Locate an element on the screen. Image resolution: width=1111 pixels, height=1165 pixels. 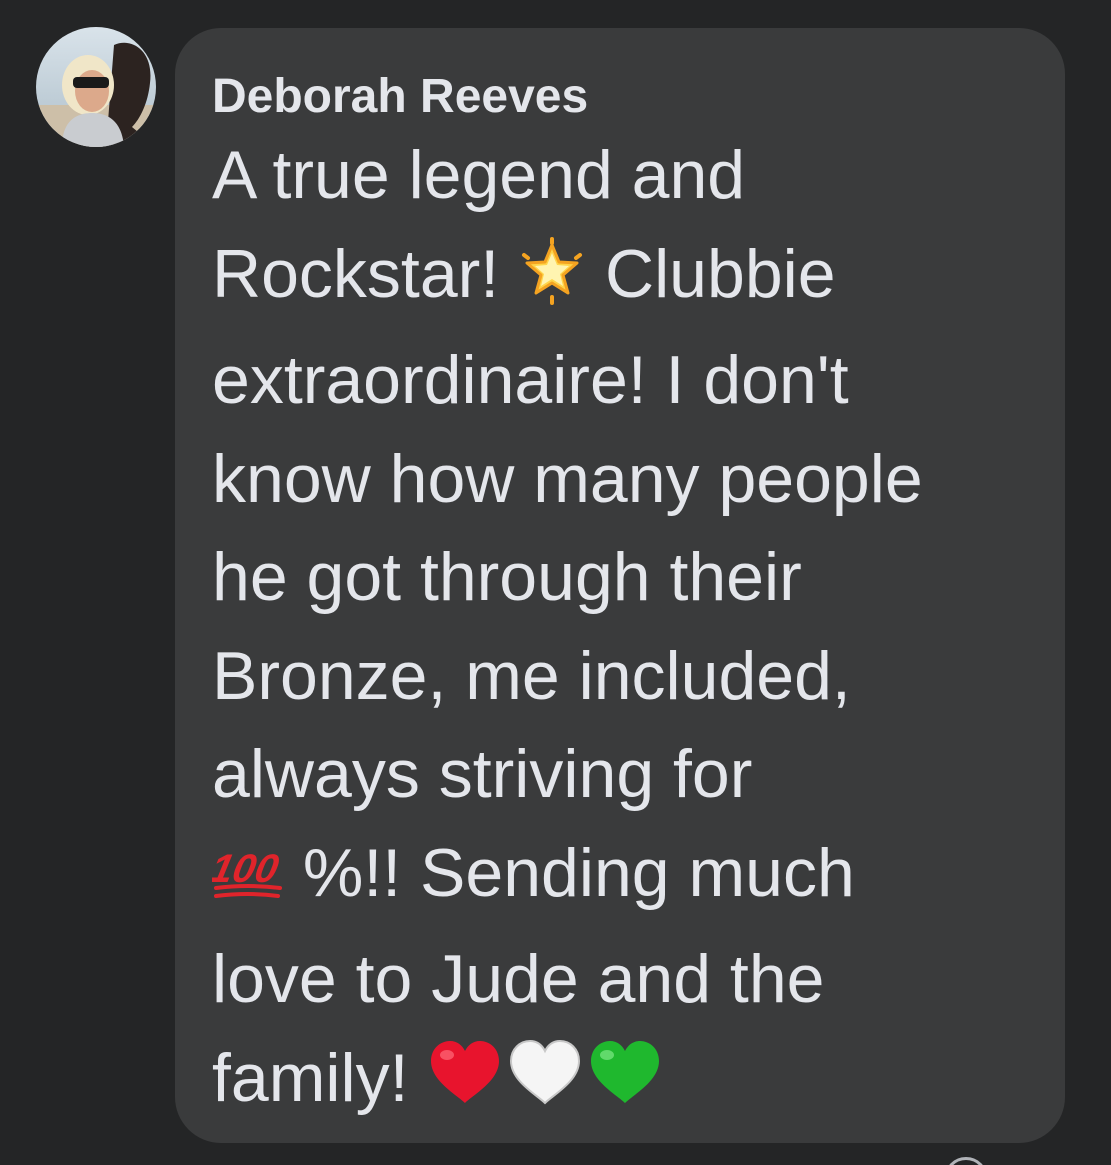
comment-line: he got through their is located at coordinates (507, 577).